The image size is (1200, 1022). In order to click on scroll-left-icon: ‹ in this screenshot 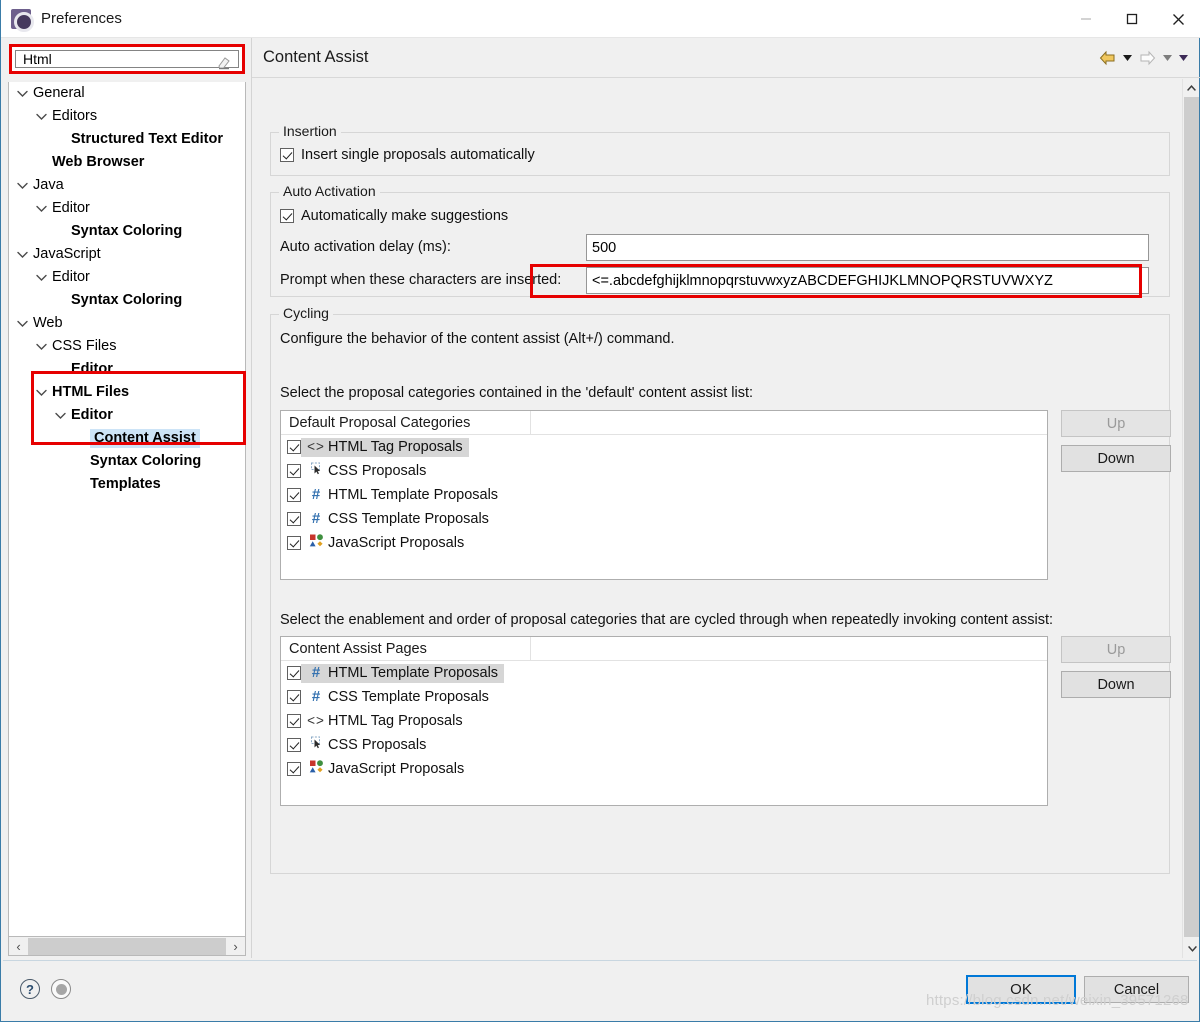, I will do `click(18, 946)`.